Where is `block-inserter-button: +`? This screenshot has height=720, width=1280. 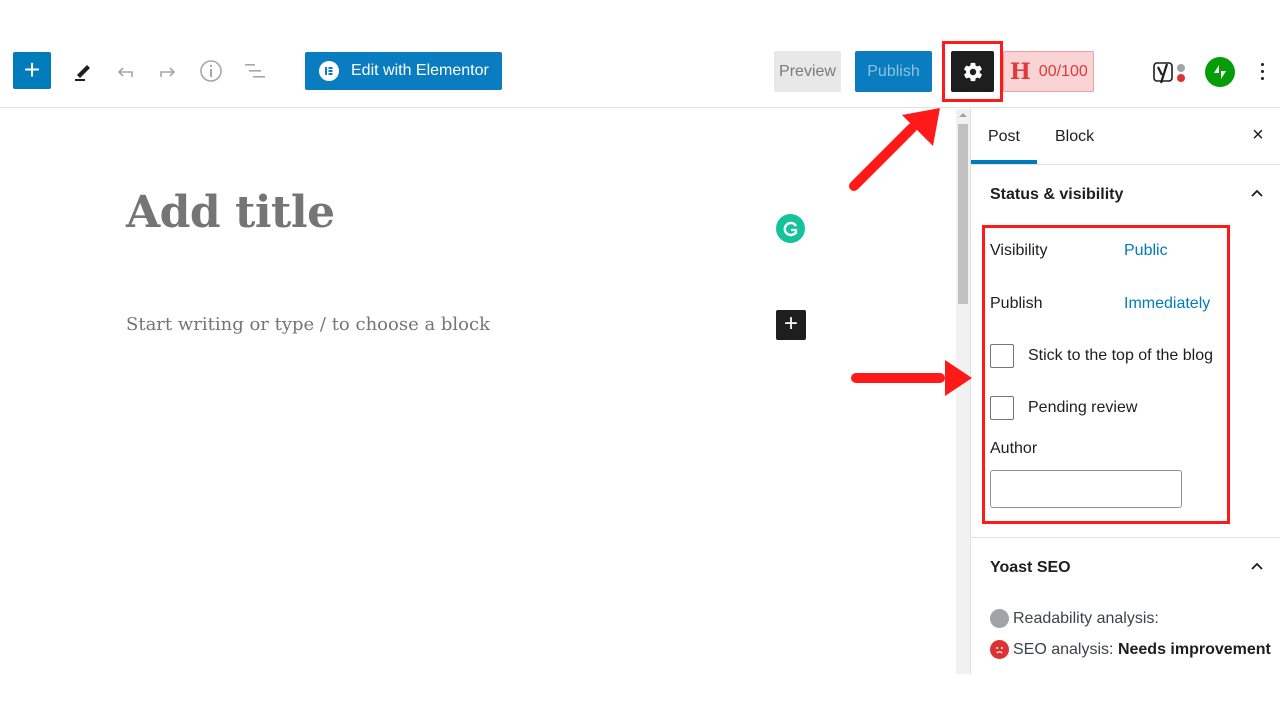 block-inserter-button: + is located at coordinates (32, 70).